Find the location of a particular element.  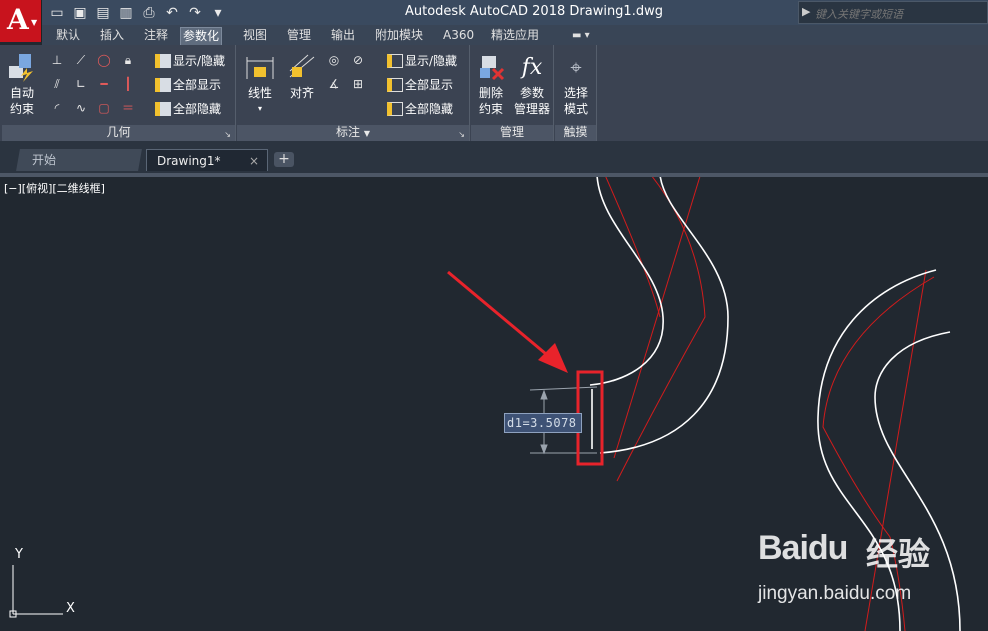

ucs-x-label: X is located at coordinates (70, 608).